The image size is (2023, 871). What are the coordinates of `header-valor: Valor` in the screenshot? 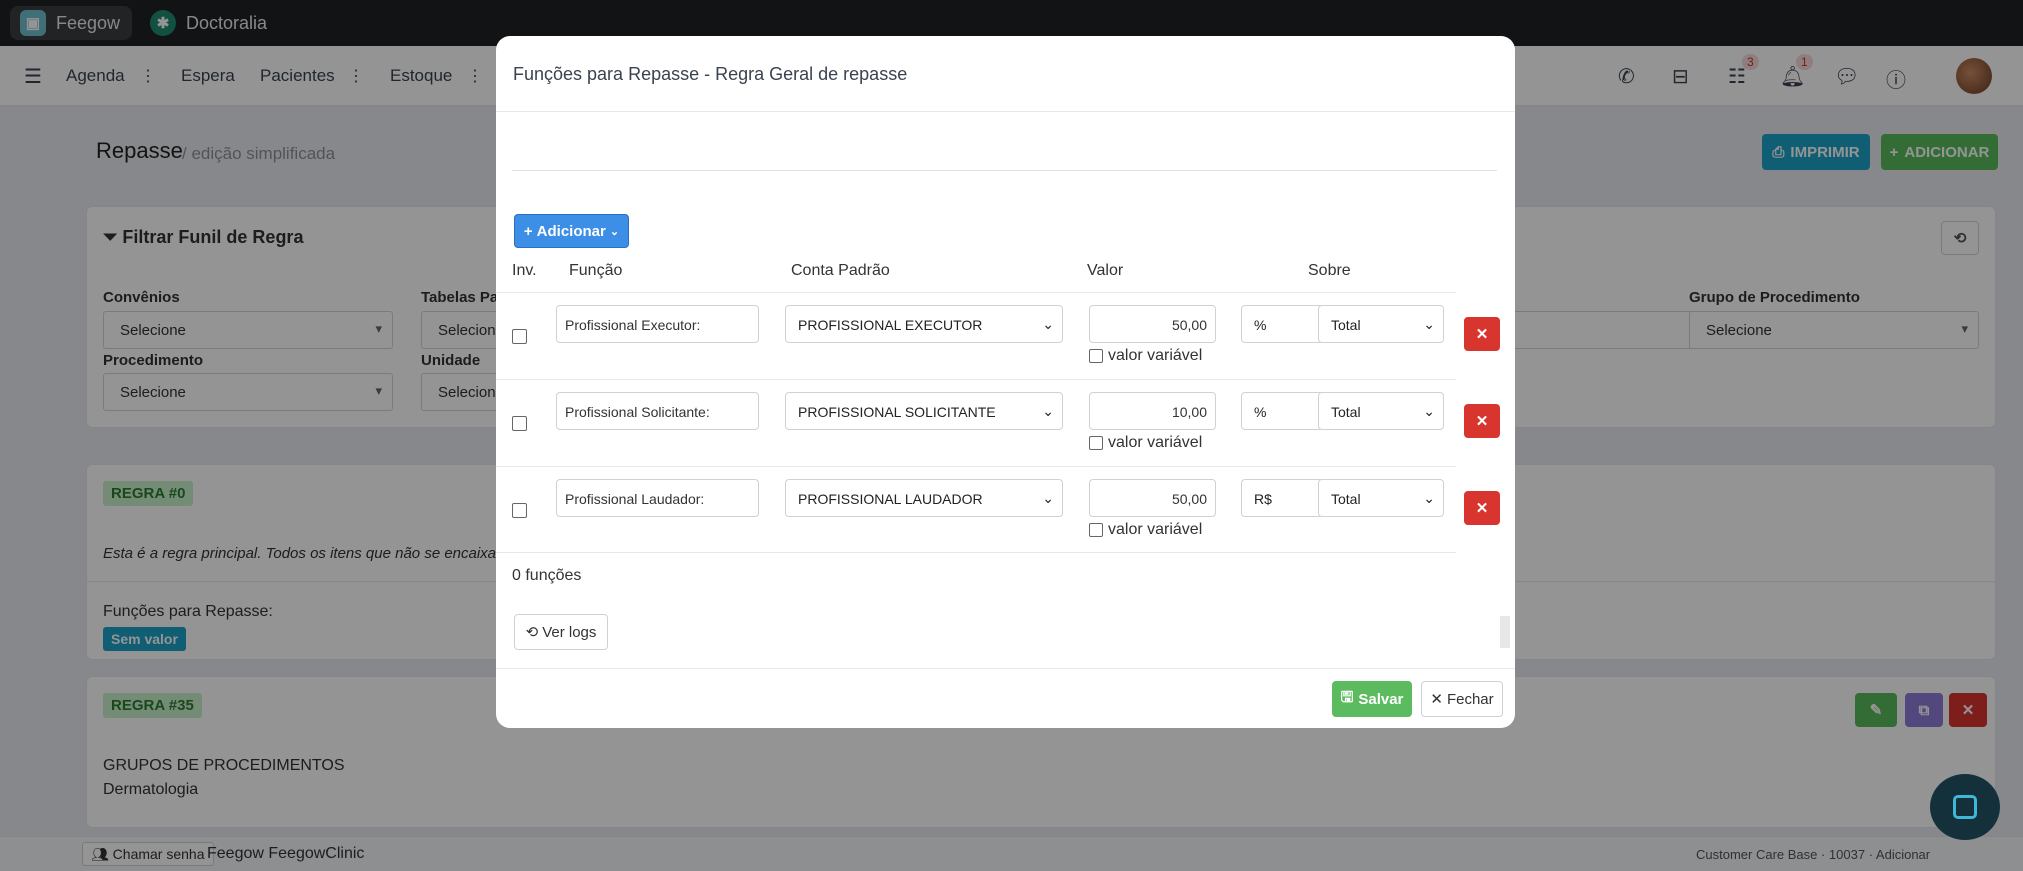 It's located at (1105, 270).